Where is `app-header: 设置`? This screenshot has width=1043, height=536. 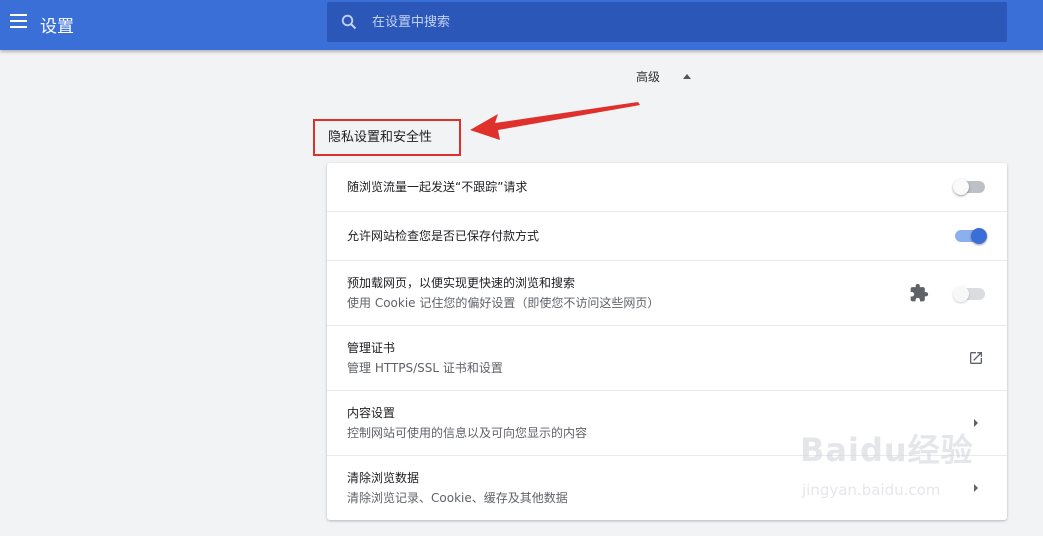 app-header: 设置 is located at coordinates (521, 25).